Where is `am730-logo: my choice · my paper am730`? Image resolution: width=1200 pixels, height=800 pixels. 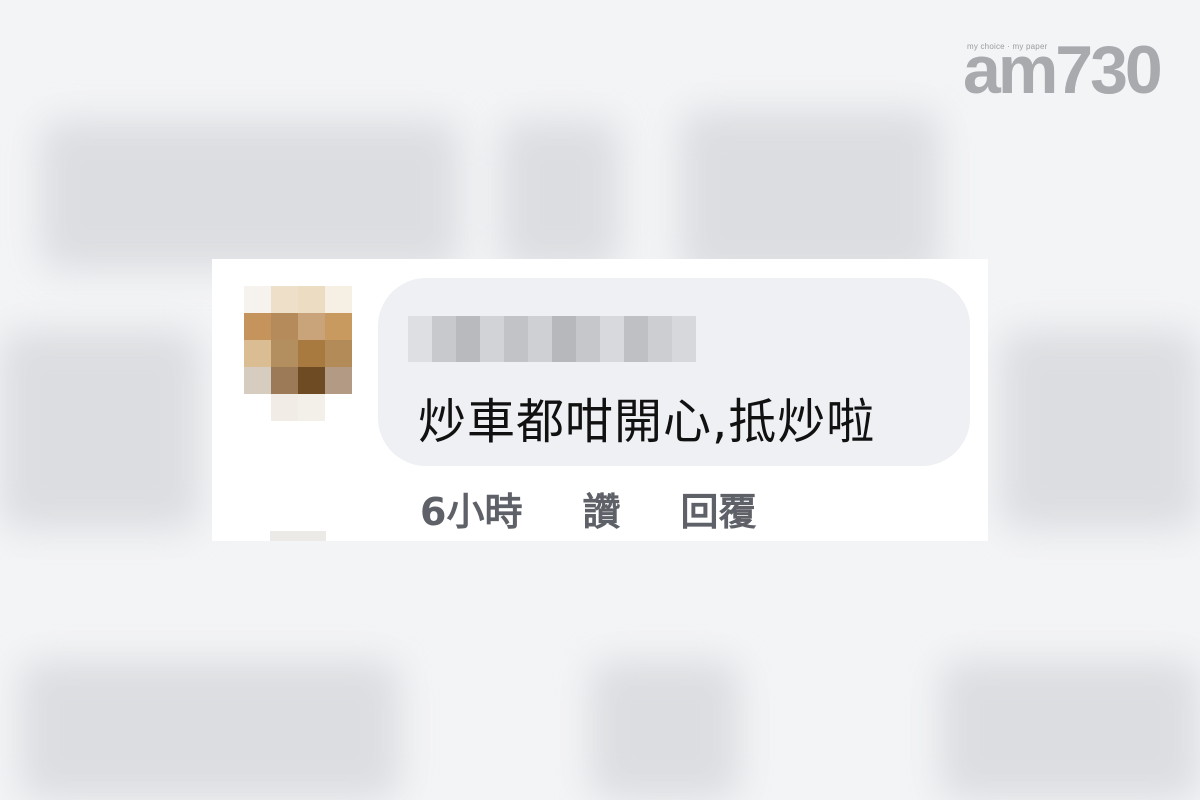
am730-logo: my choice · my paper am730 is located at coordinates (1063, 72).